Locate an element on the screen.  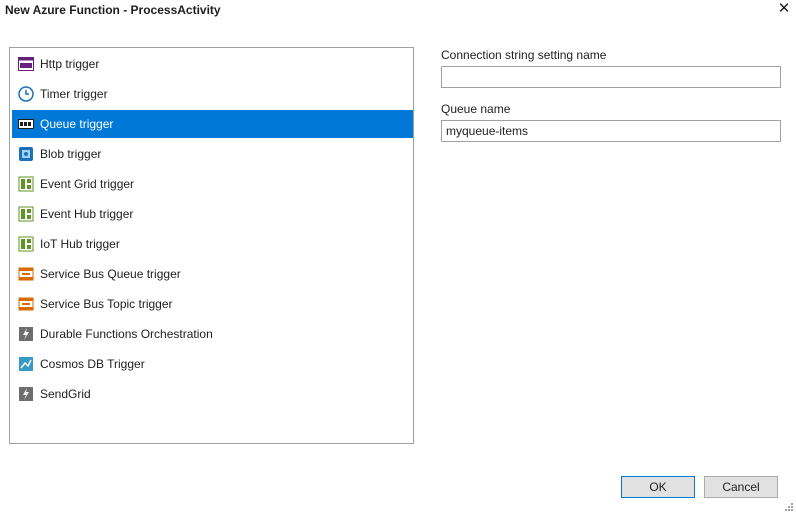
ok-button: OK is located at coordinates (658, 487).